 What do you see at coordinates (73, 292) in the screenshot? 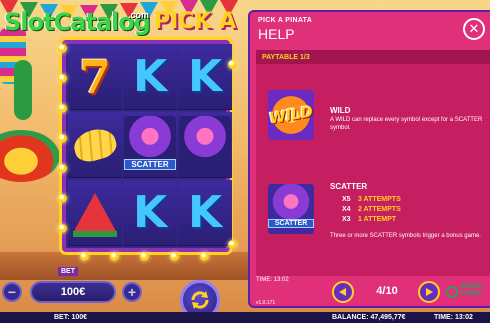
I see `bet-value: 100€` at bounding box center [73, 292].